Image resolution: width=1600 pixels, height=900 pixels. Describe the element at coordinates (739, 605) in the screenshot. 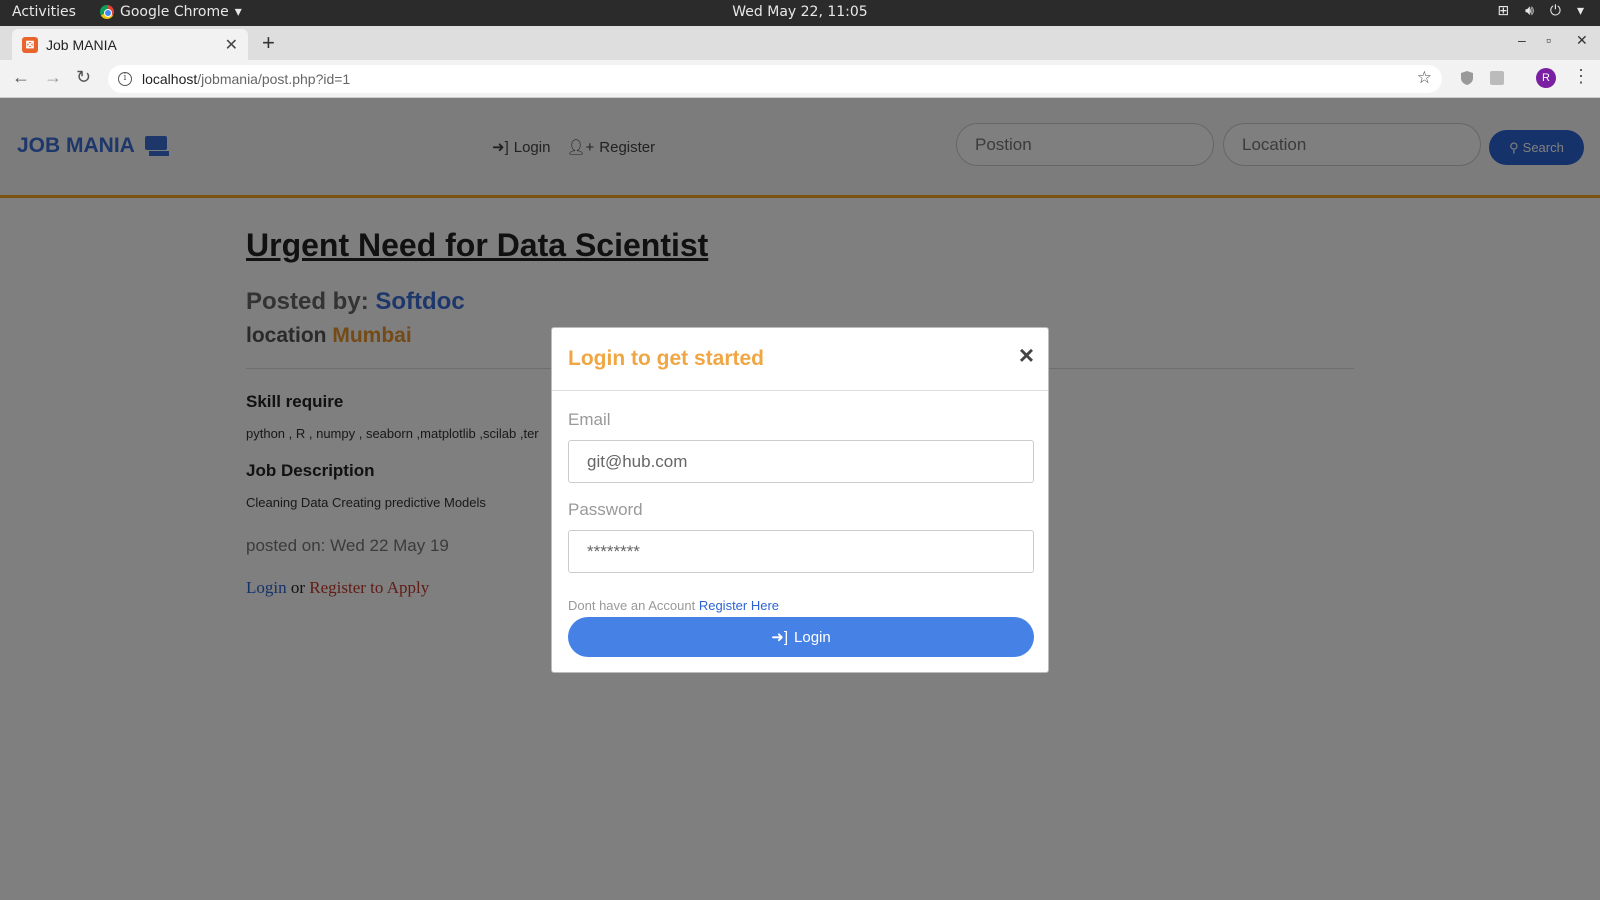

I see `register-here-link: Register Here` at that location.